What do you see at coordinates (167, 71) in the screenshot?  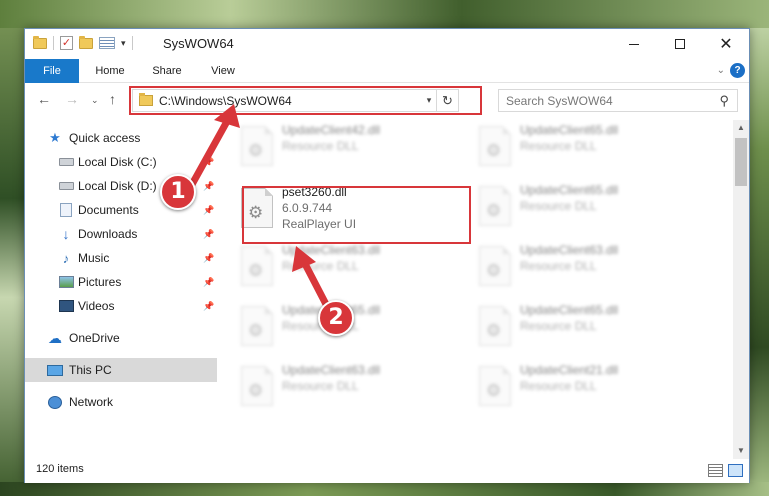 I see `tab-share: Share` at bounding box center [167, 71].